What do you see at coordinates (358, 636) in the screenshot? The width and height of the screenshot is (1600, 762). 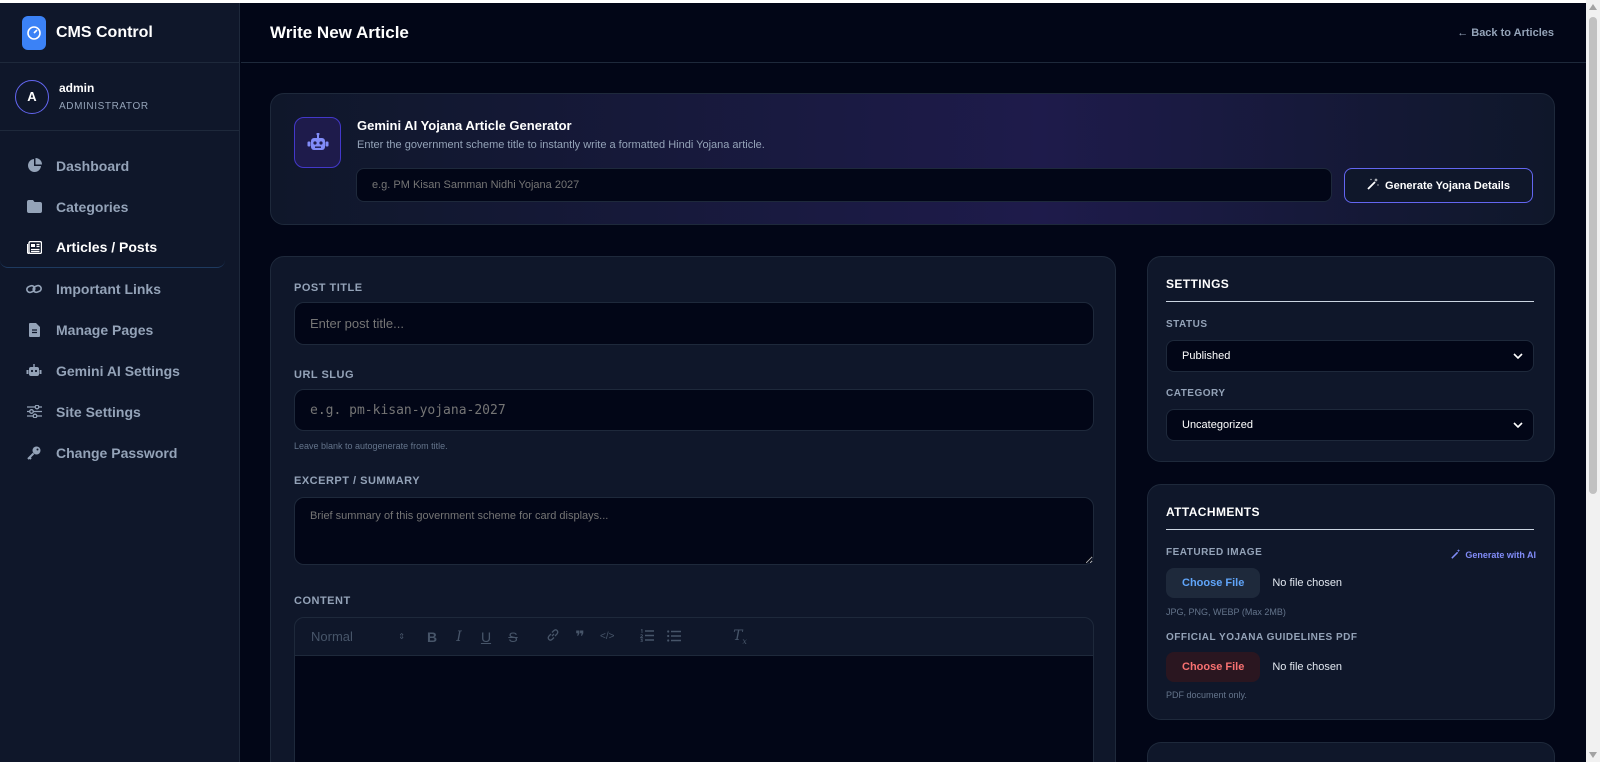 I see `format-select: Normal ⇕` at bounding box center [358, 636].